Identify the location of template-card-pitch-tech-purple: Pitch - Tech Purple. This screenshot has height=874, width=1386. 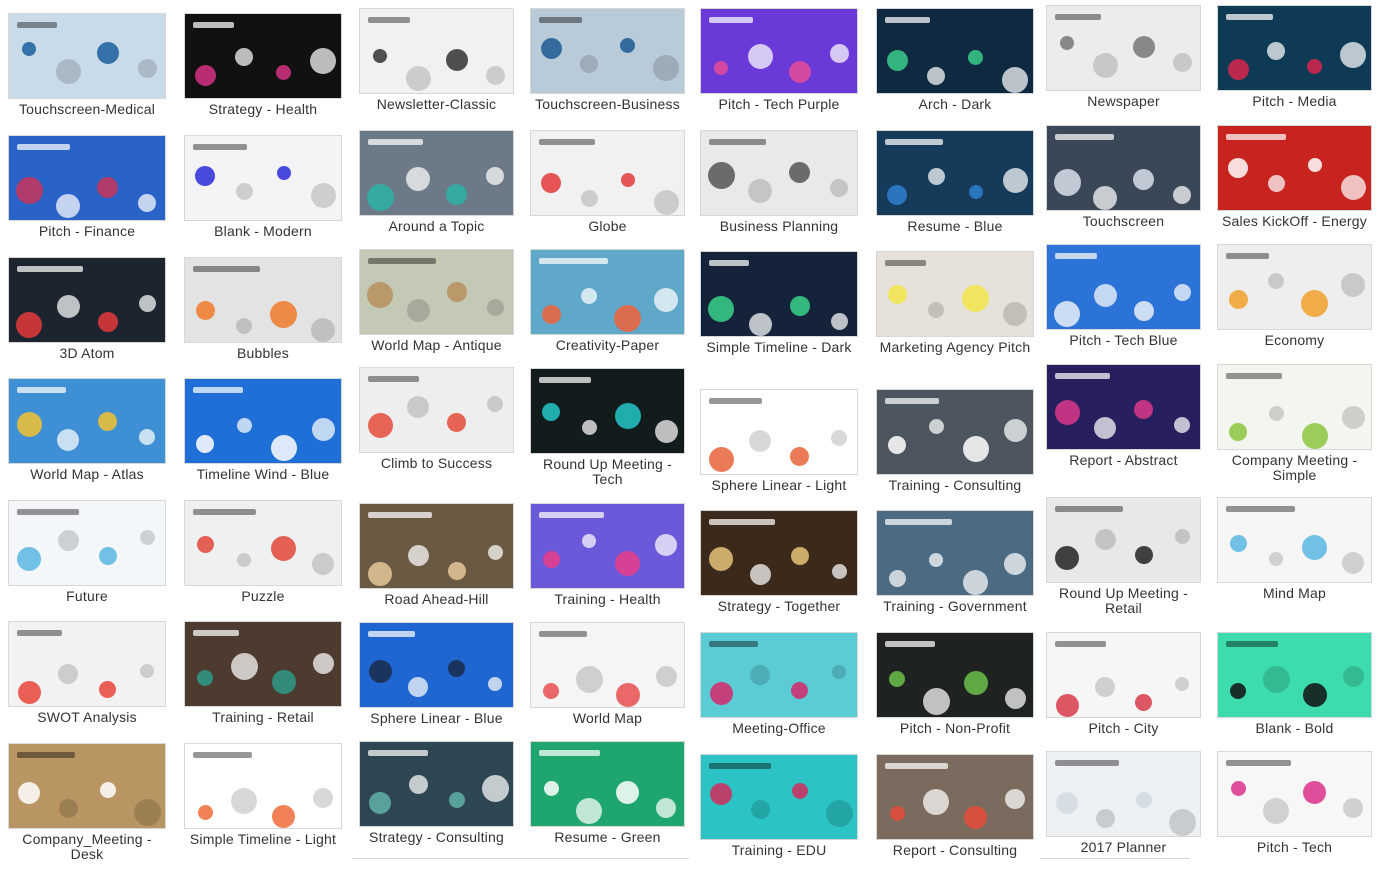
(779, 68).